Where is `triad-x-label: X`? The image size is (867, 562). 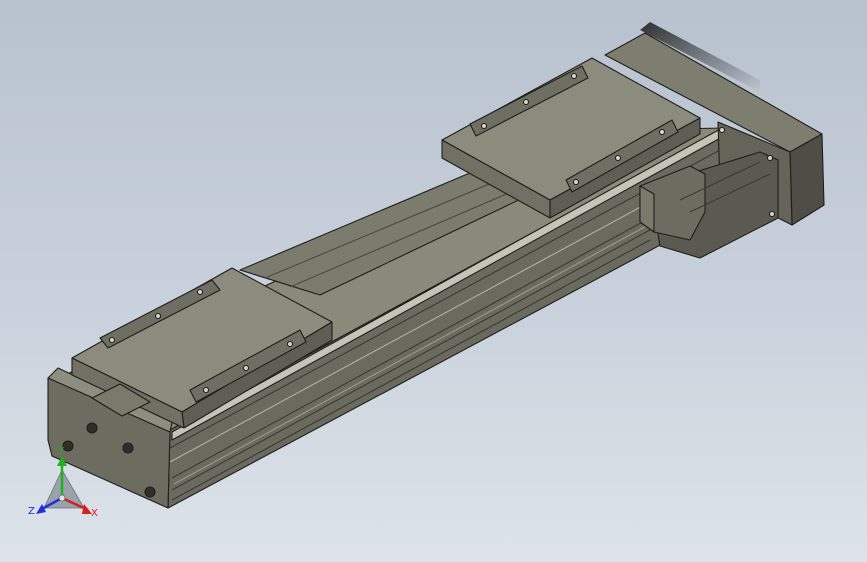 triad-x-label: X is located at coordinates (94, 513).